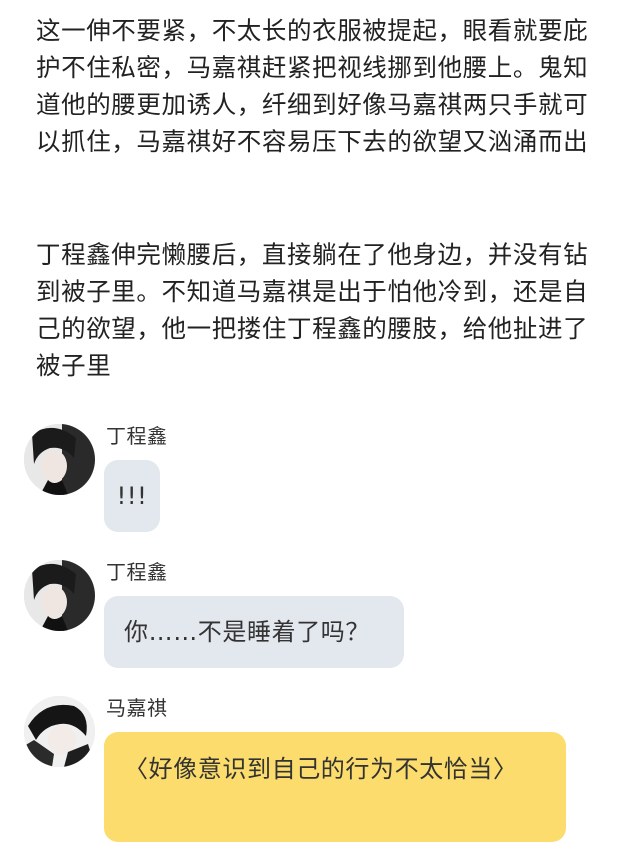 This screenshot has height=864, width=640. What do you see at coordinates (132, 496) in the screenshot?
I see `message-bubble: !!!` at bounding box center [132, 496].